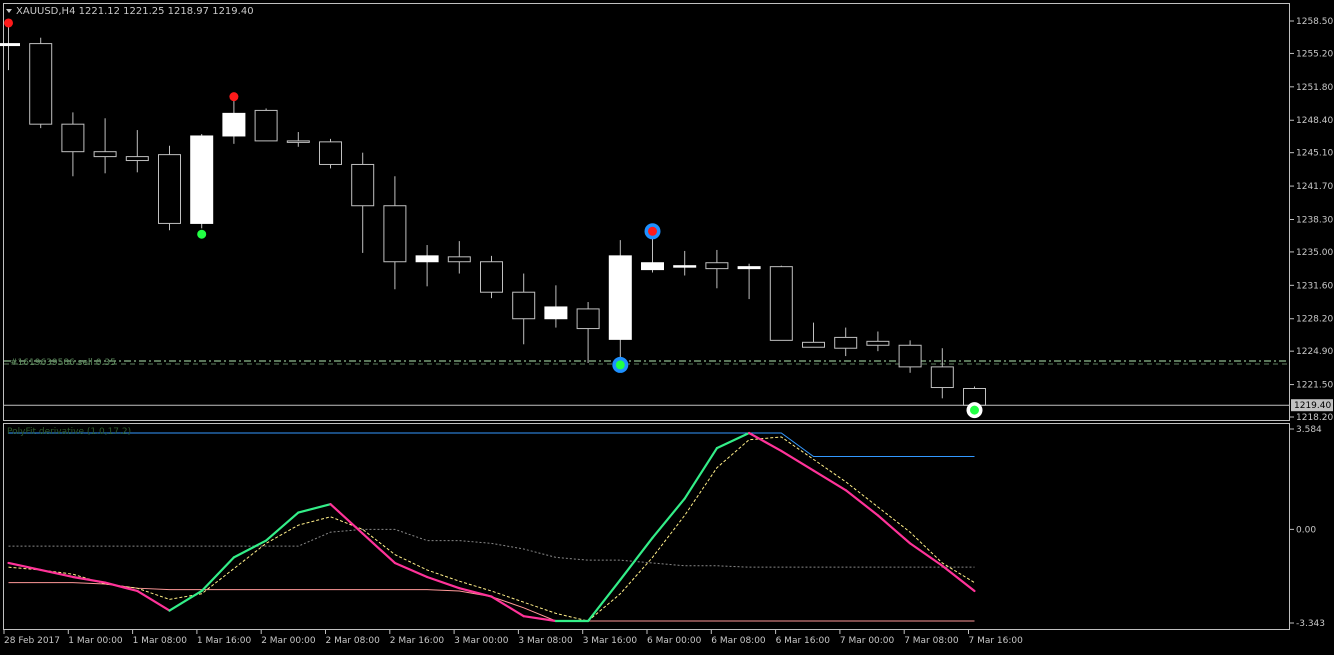 The height and width of the screenshot is (655, 1334). What do you see at coordinates (1314, 22) in the screenshot?
I see `price-label: 1258.50` at bounding box center [1314, 22].